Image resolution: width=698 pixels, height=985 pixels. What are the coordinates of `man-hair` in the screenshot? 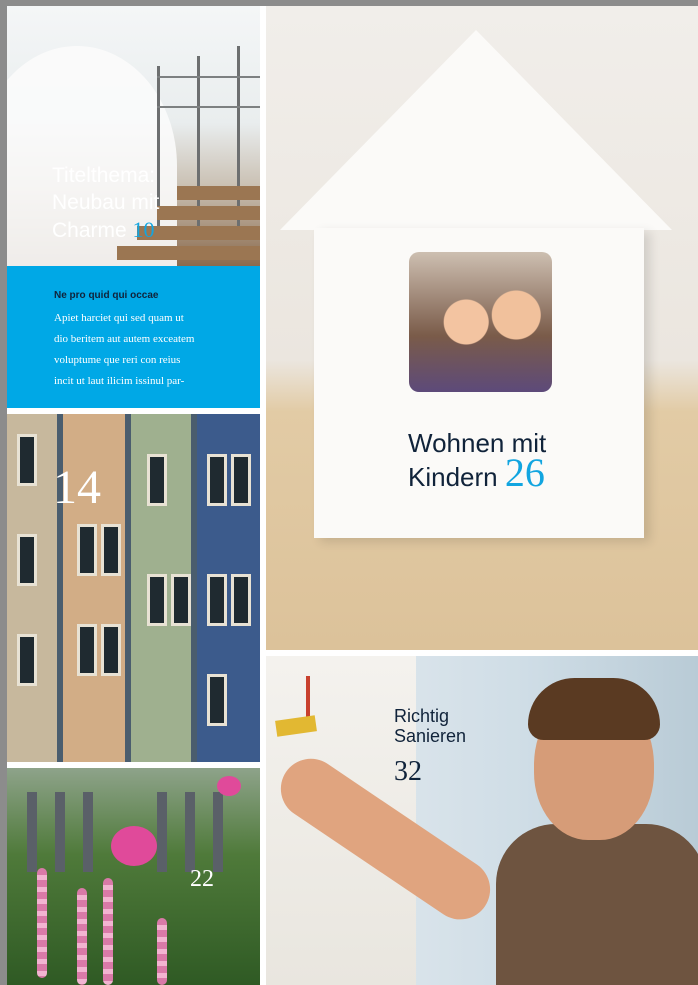 It's located at (594, 709).